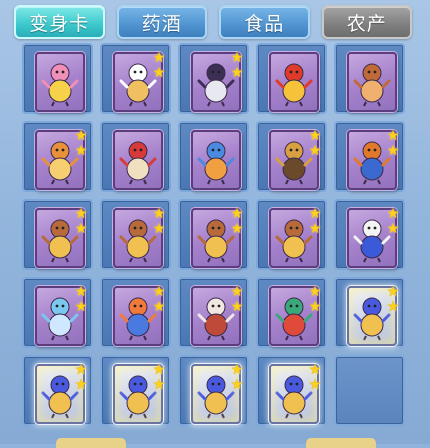  I want to click on bottom-buttons-edge, so click(216, 443).